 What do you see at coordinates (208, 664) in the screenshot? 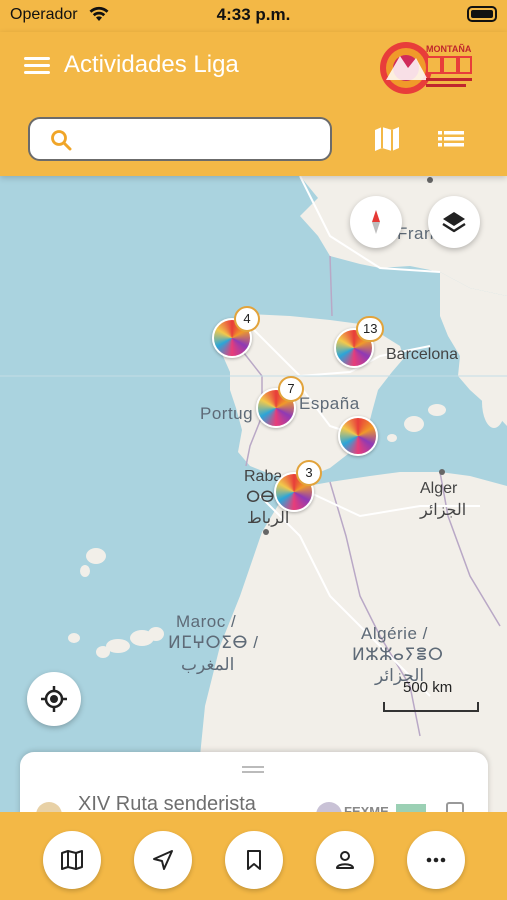
I see `map-label-maroc-arabic: المغرب` at bounding box center [208, 664].